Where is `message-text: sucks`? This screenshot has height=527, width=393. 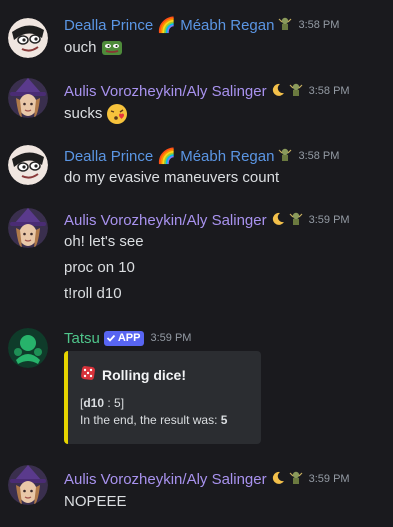
message-text: sucks is located at coordinates (96, 114).